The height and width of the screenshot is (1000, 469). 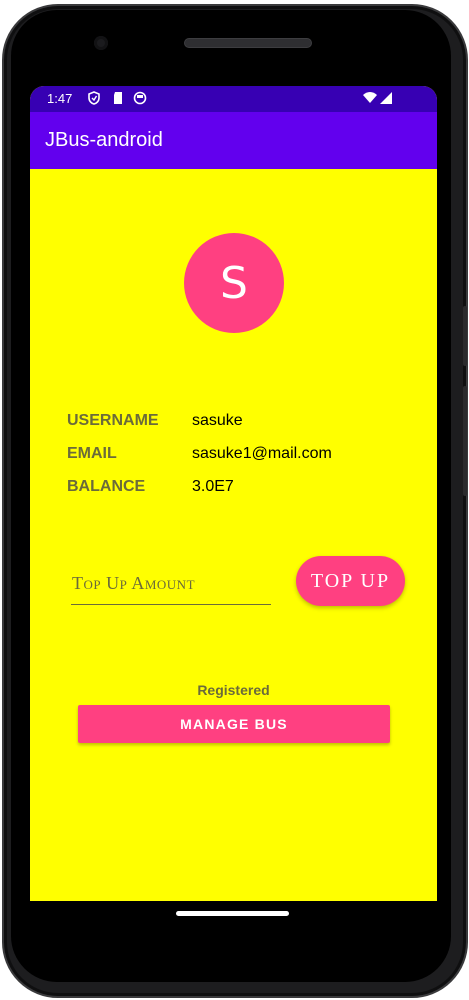 I want to click on earpiece-speaker, so click(x=248, y=43).